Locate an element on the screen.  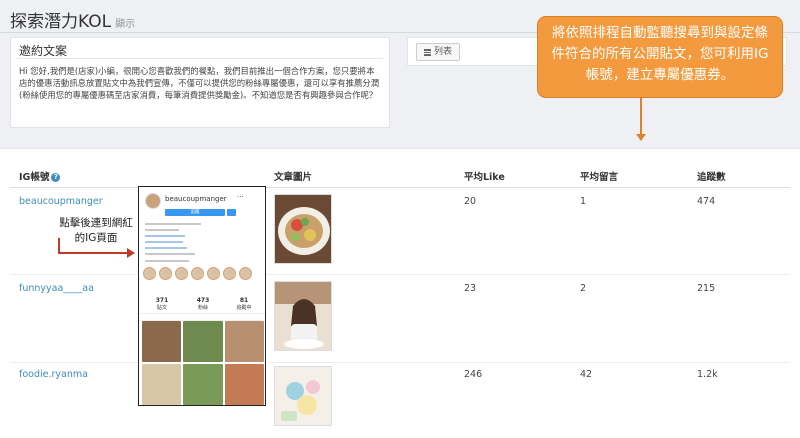
followers-value: 474 is located at coordinates (706, 201).